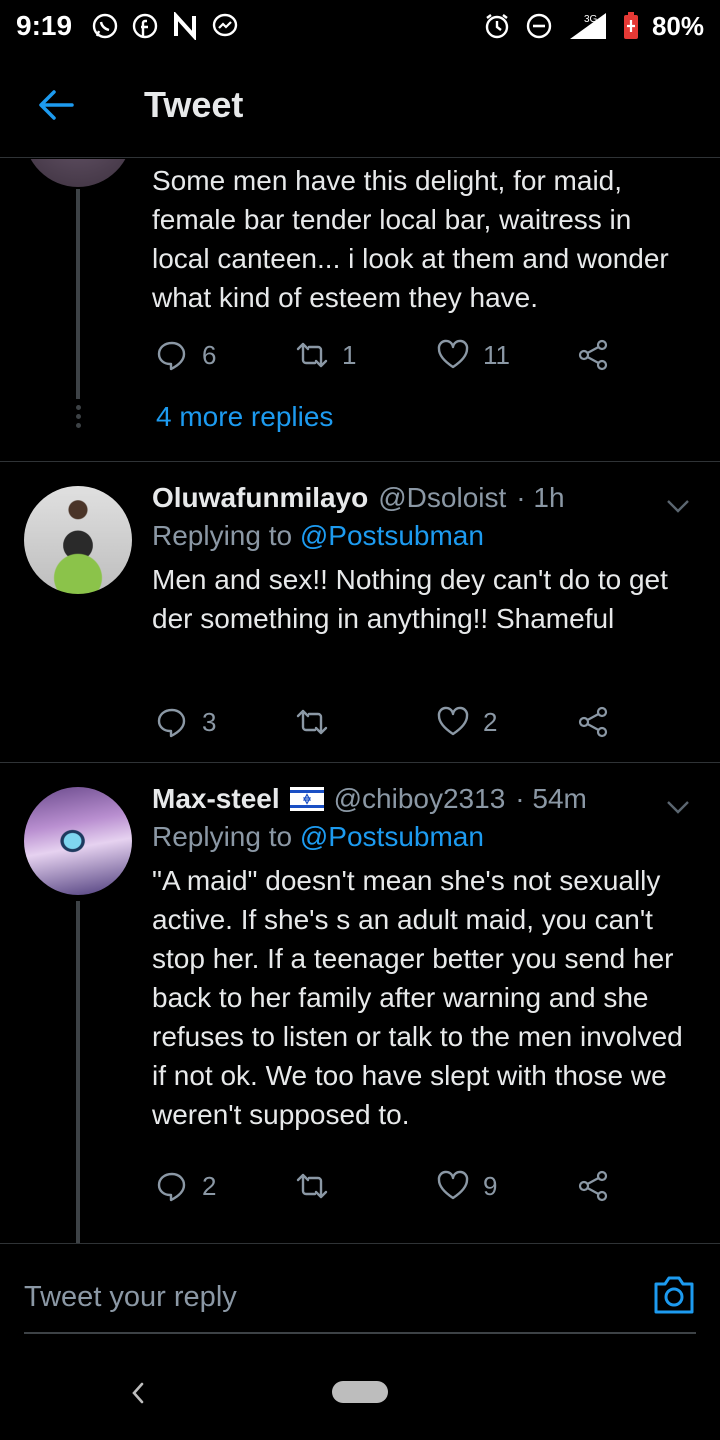 The image size is (720, 1440). What do you see at coordinates (497, 26) in the screenshot?
I see `alarm-icon` at bounding box center [497, 26].